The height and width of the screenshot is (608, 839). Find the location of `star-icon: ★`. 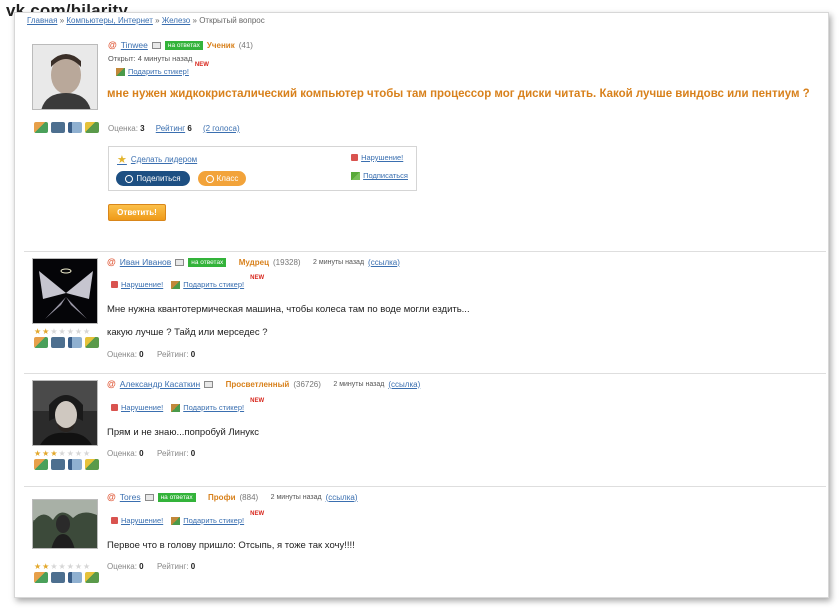

star-icon: ★ is located at coordinates (122, 160).